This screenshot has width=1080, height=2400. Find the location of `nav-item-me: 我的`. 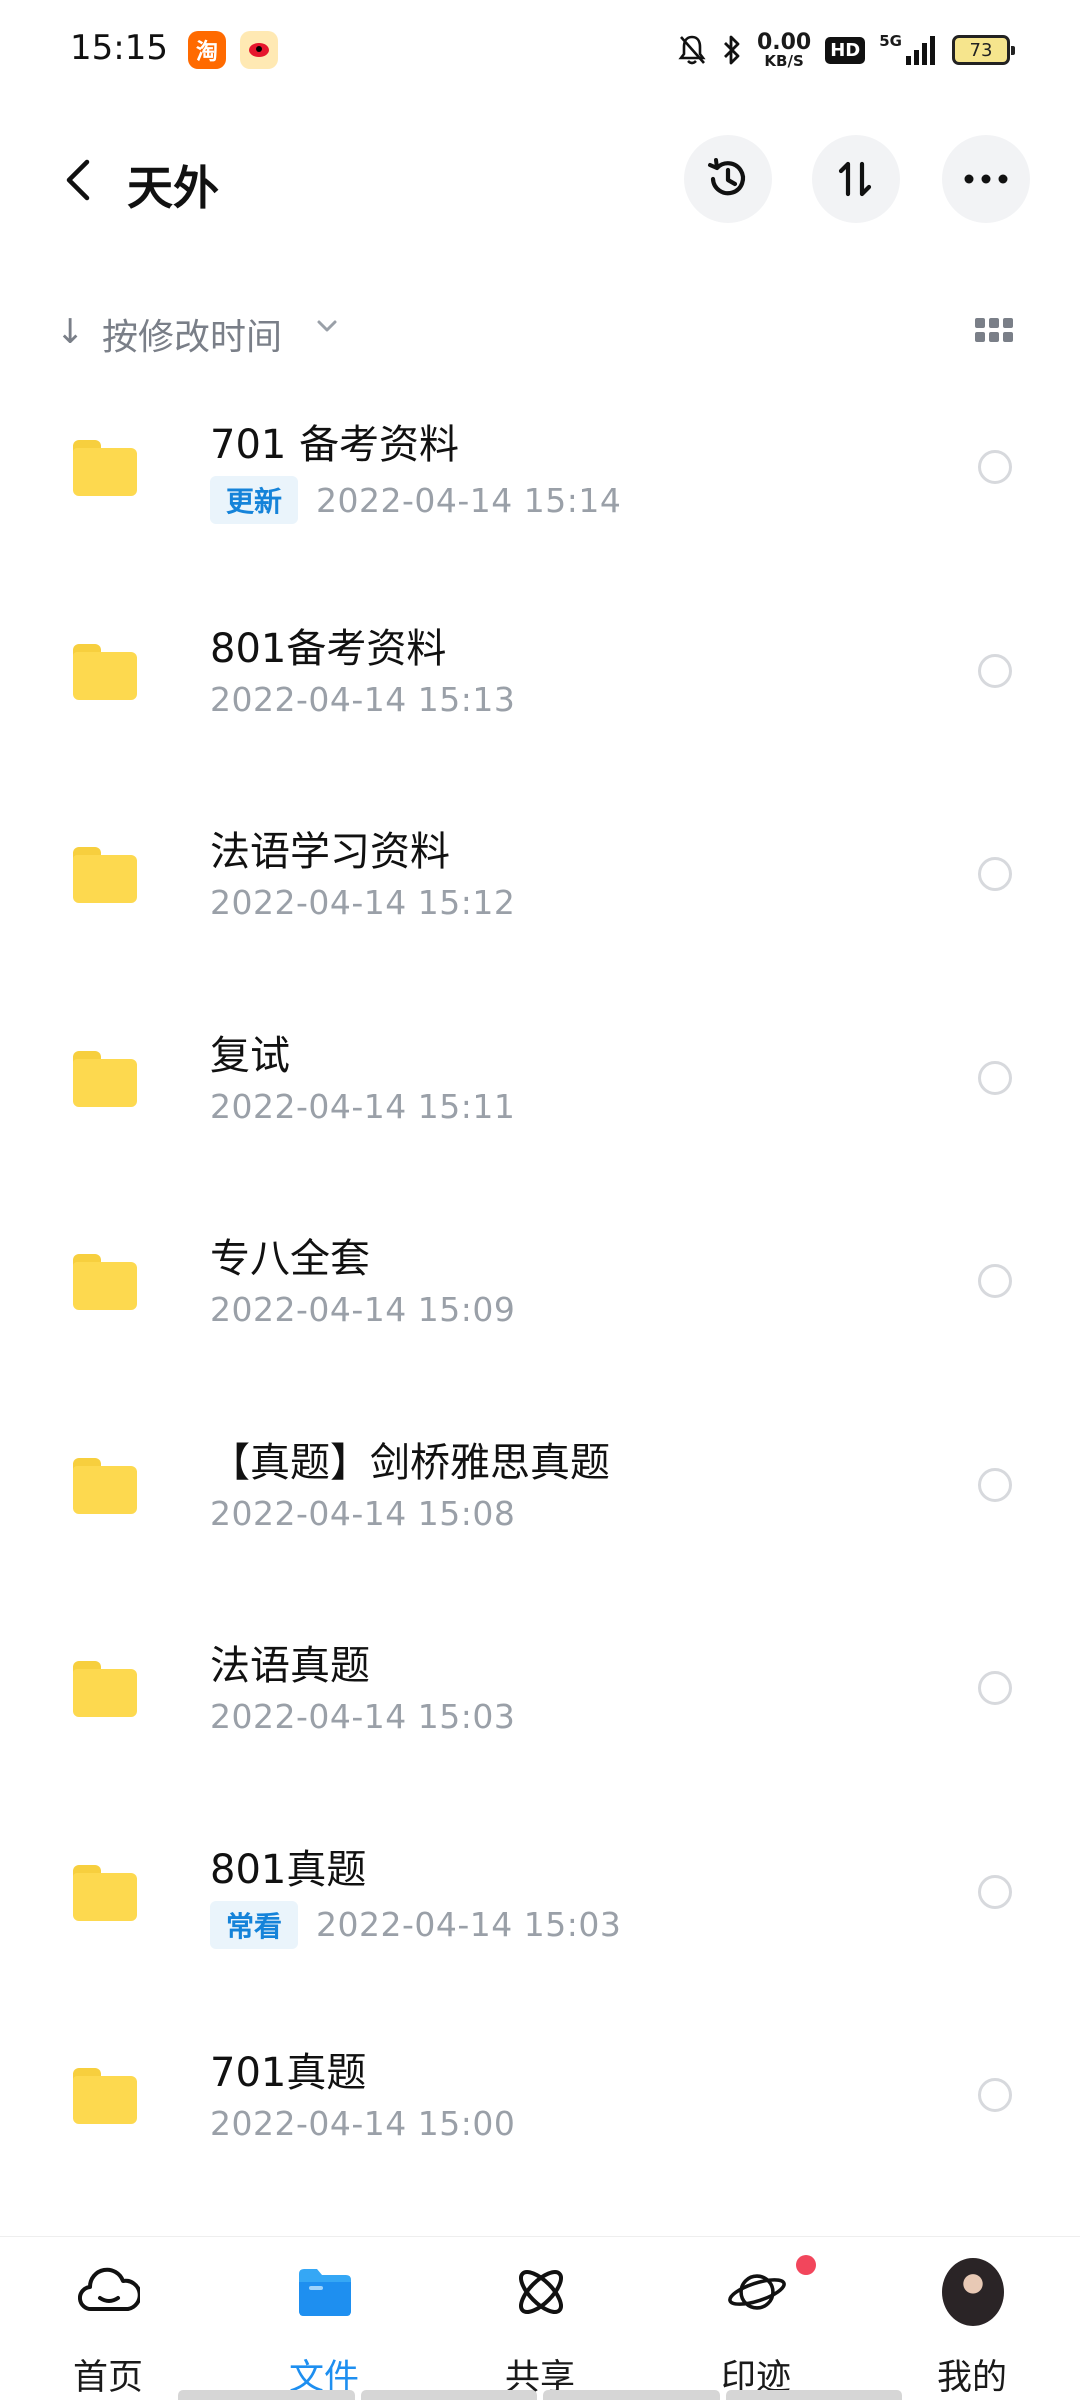

nav-item-me: 我的 is located at coordinates (972, 2318).